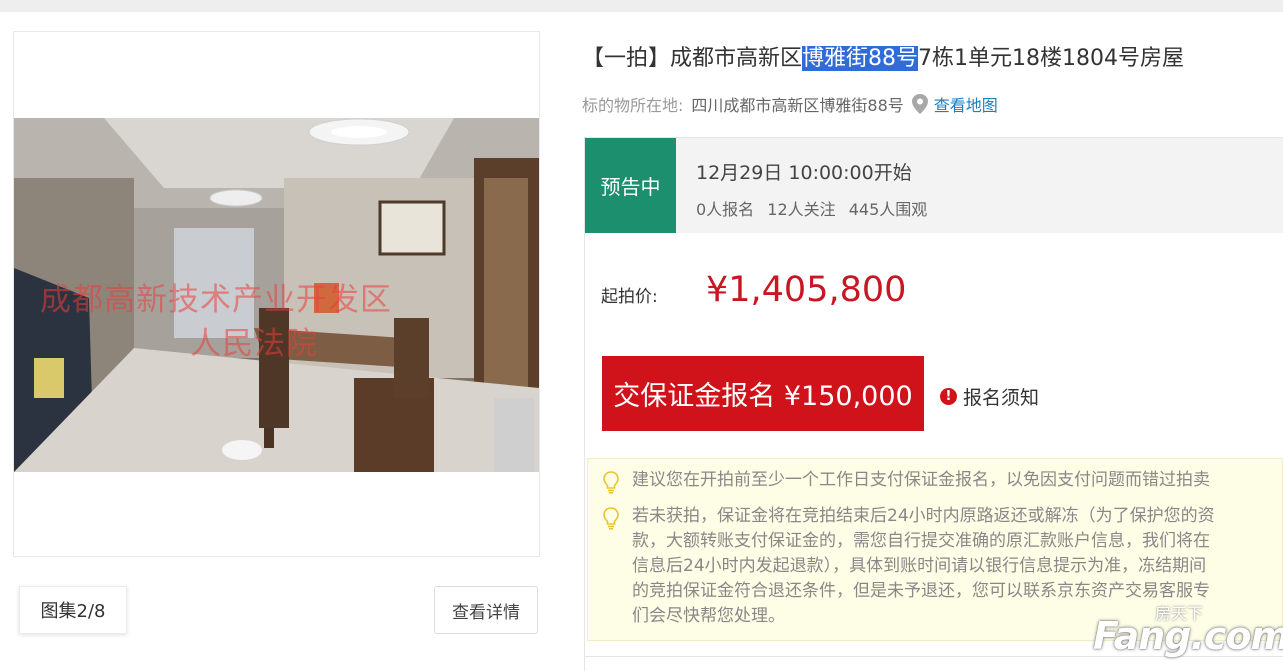 Image resolution: width=1283 pixels, height=671 pixels. What do you see at coordinates (804, 173) in the screenshot?
I see `auction-start-time: 12月29日 10:00:00开始` at bounding box center [804, 173].